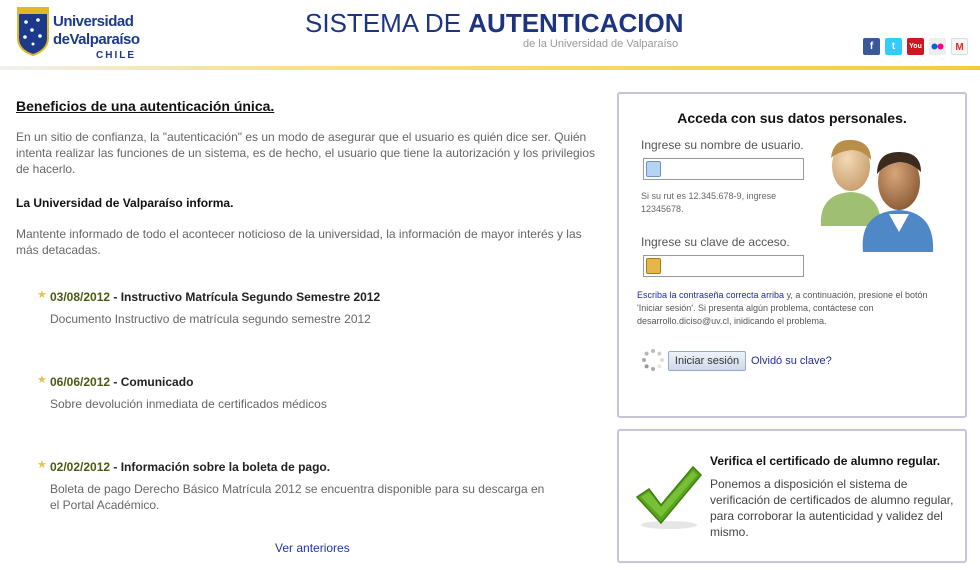 The height and width of the screenshot is (570, 980). What do you see at coordinates (715, 242) in the screenshot?
I see `password-label: Ingrese su clave de acceso.` at bounding box center [715, 242].